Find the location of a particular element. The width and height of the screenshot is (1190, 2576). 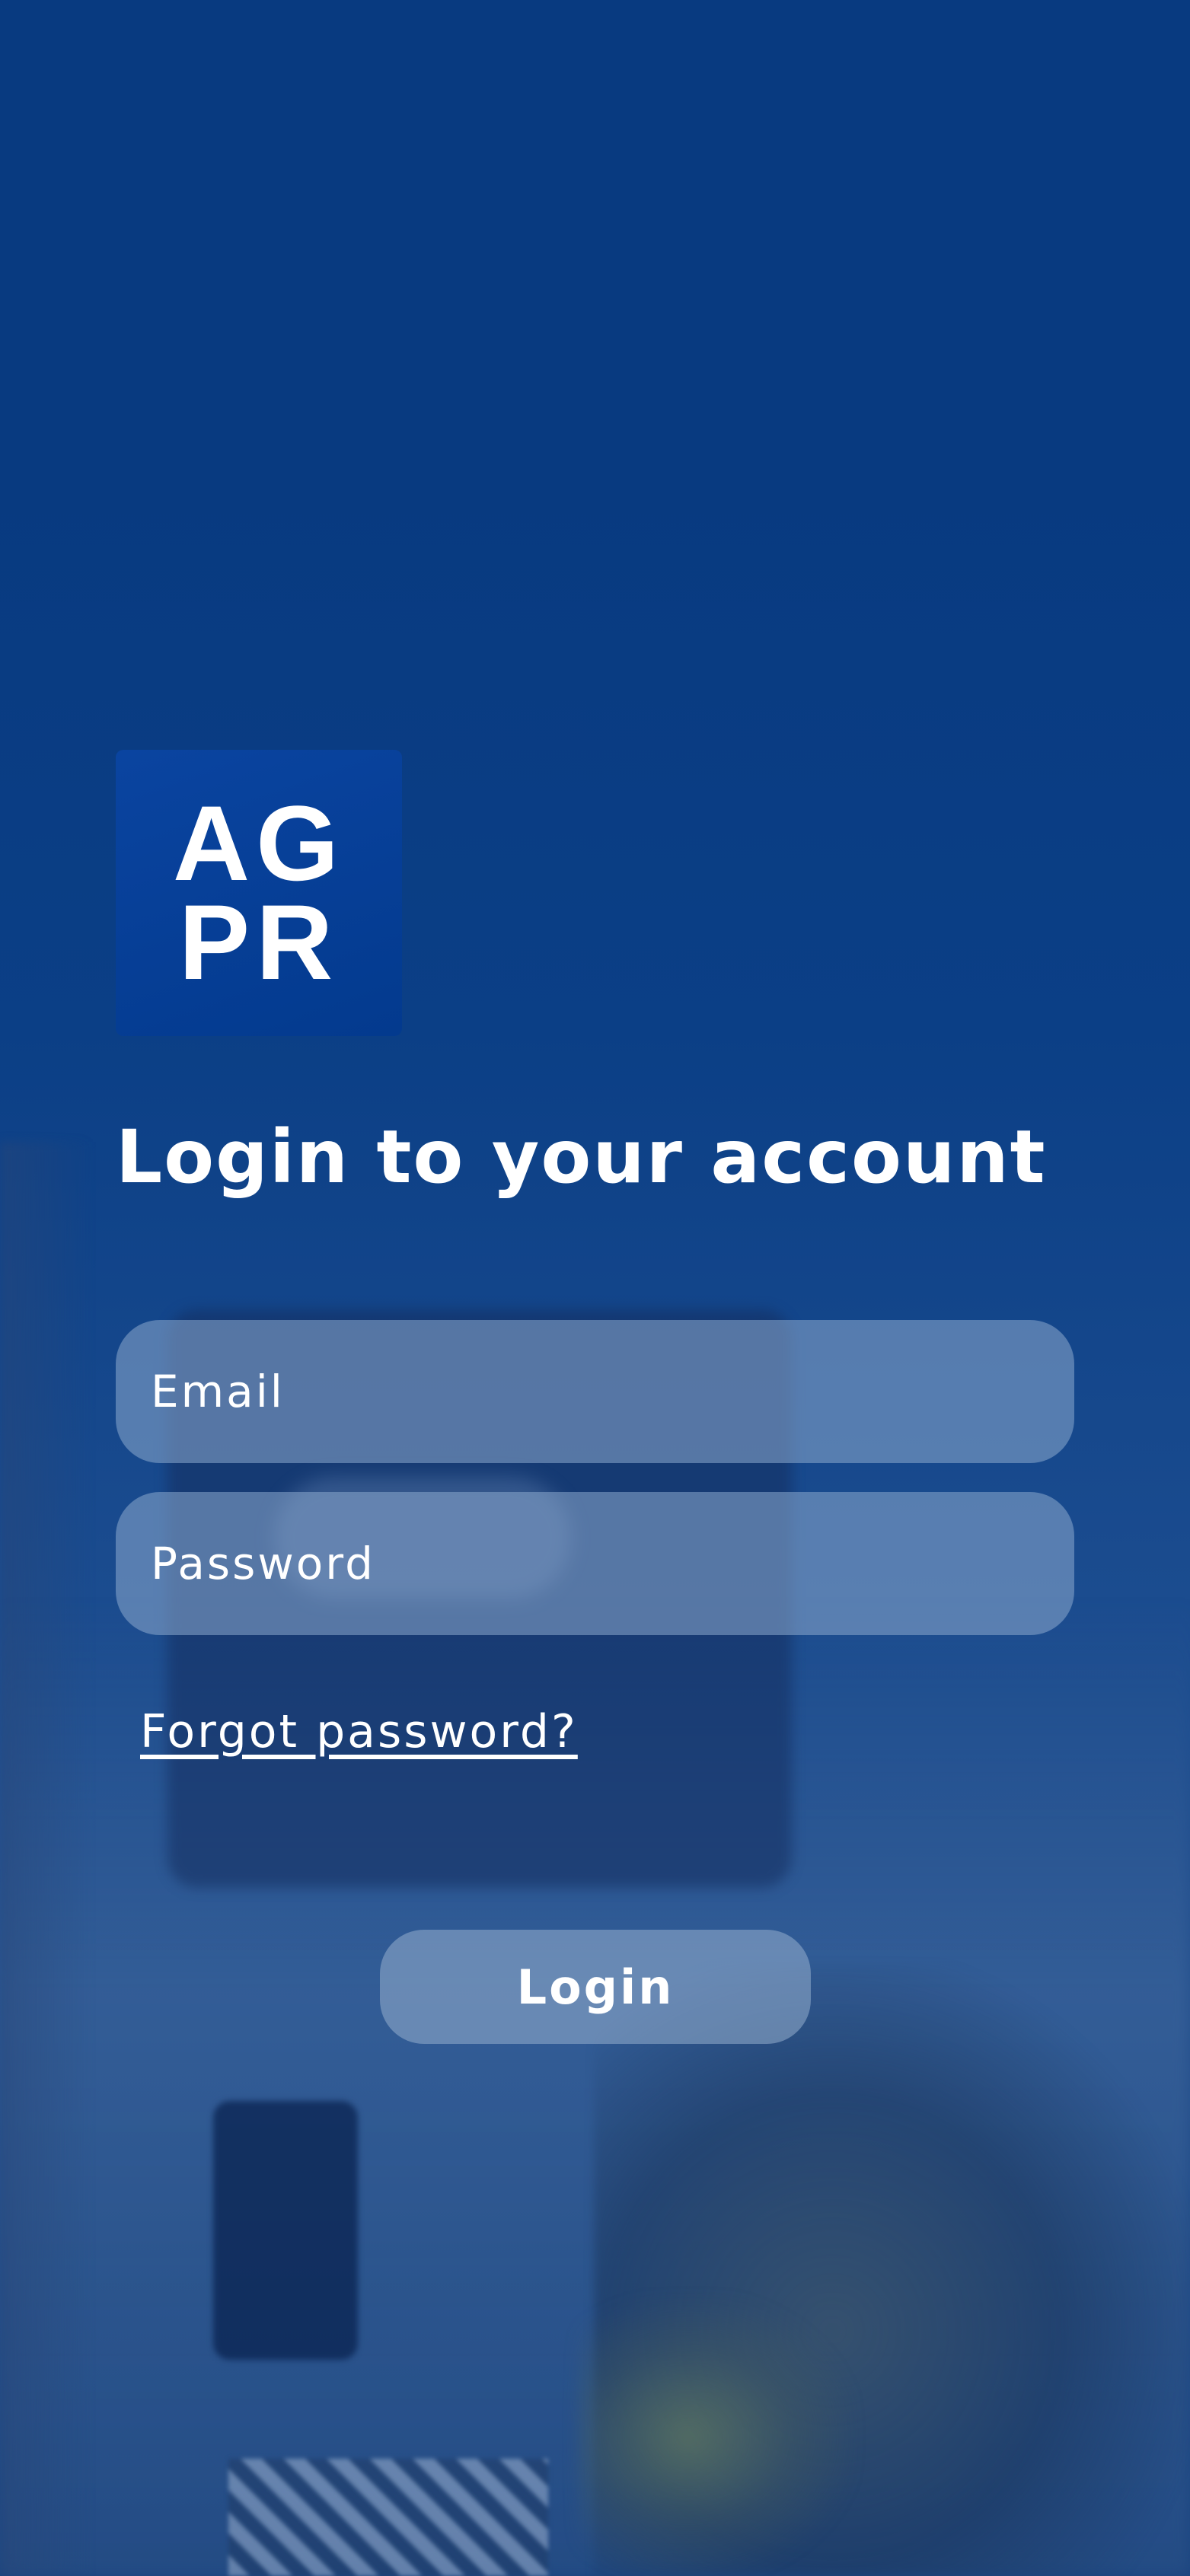

app-logo: AG PR is located at coordinates (259, 893).